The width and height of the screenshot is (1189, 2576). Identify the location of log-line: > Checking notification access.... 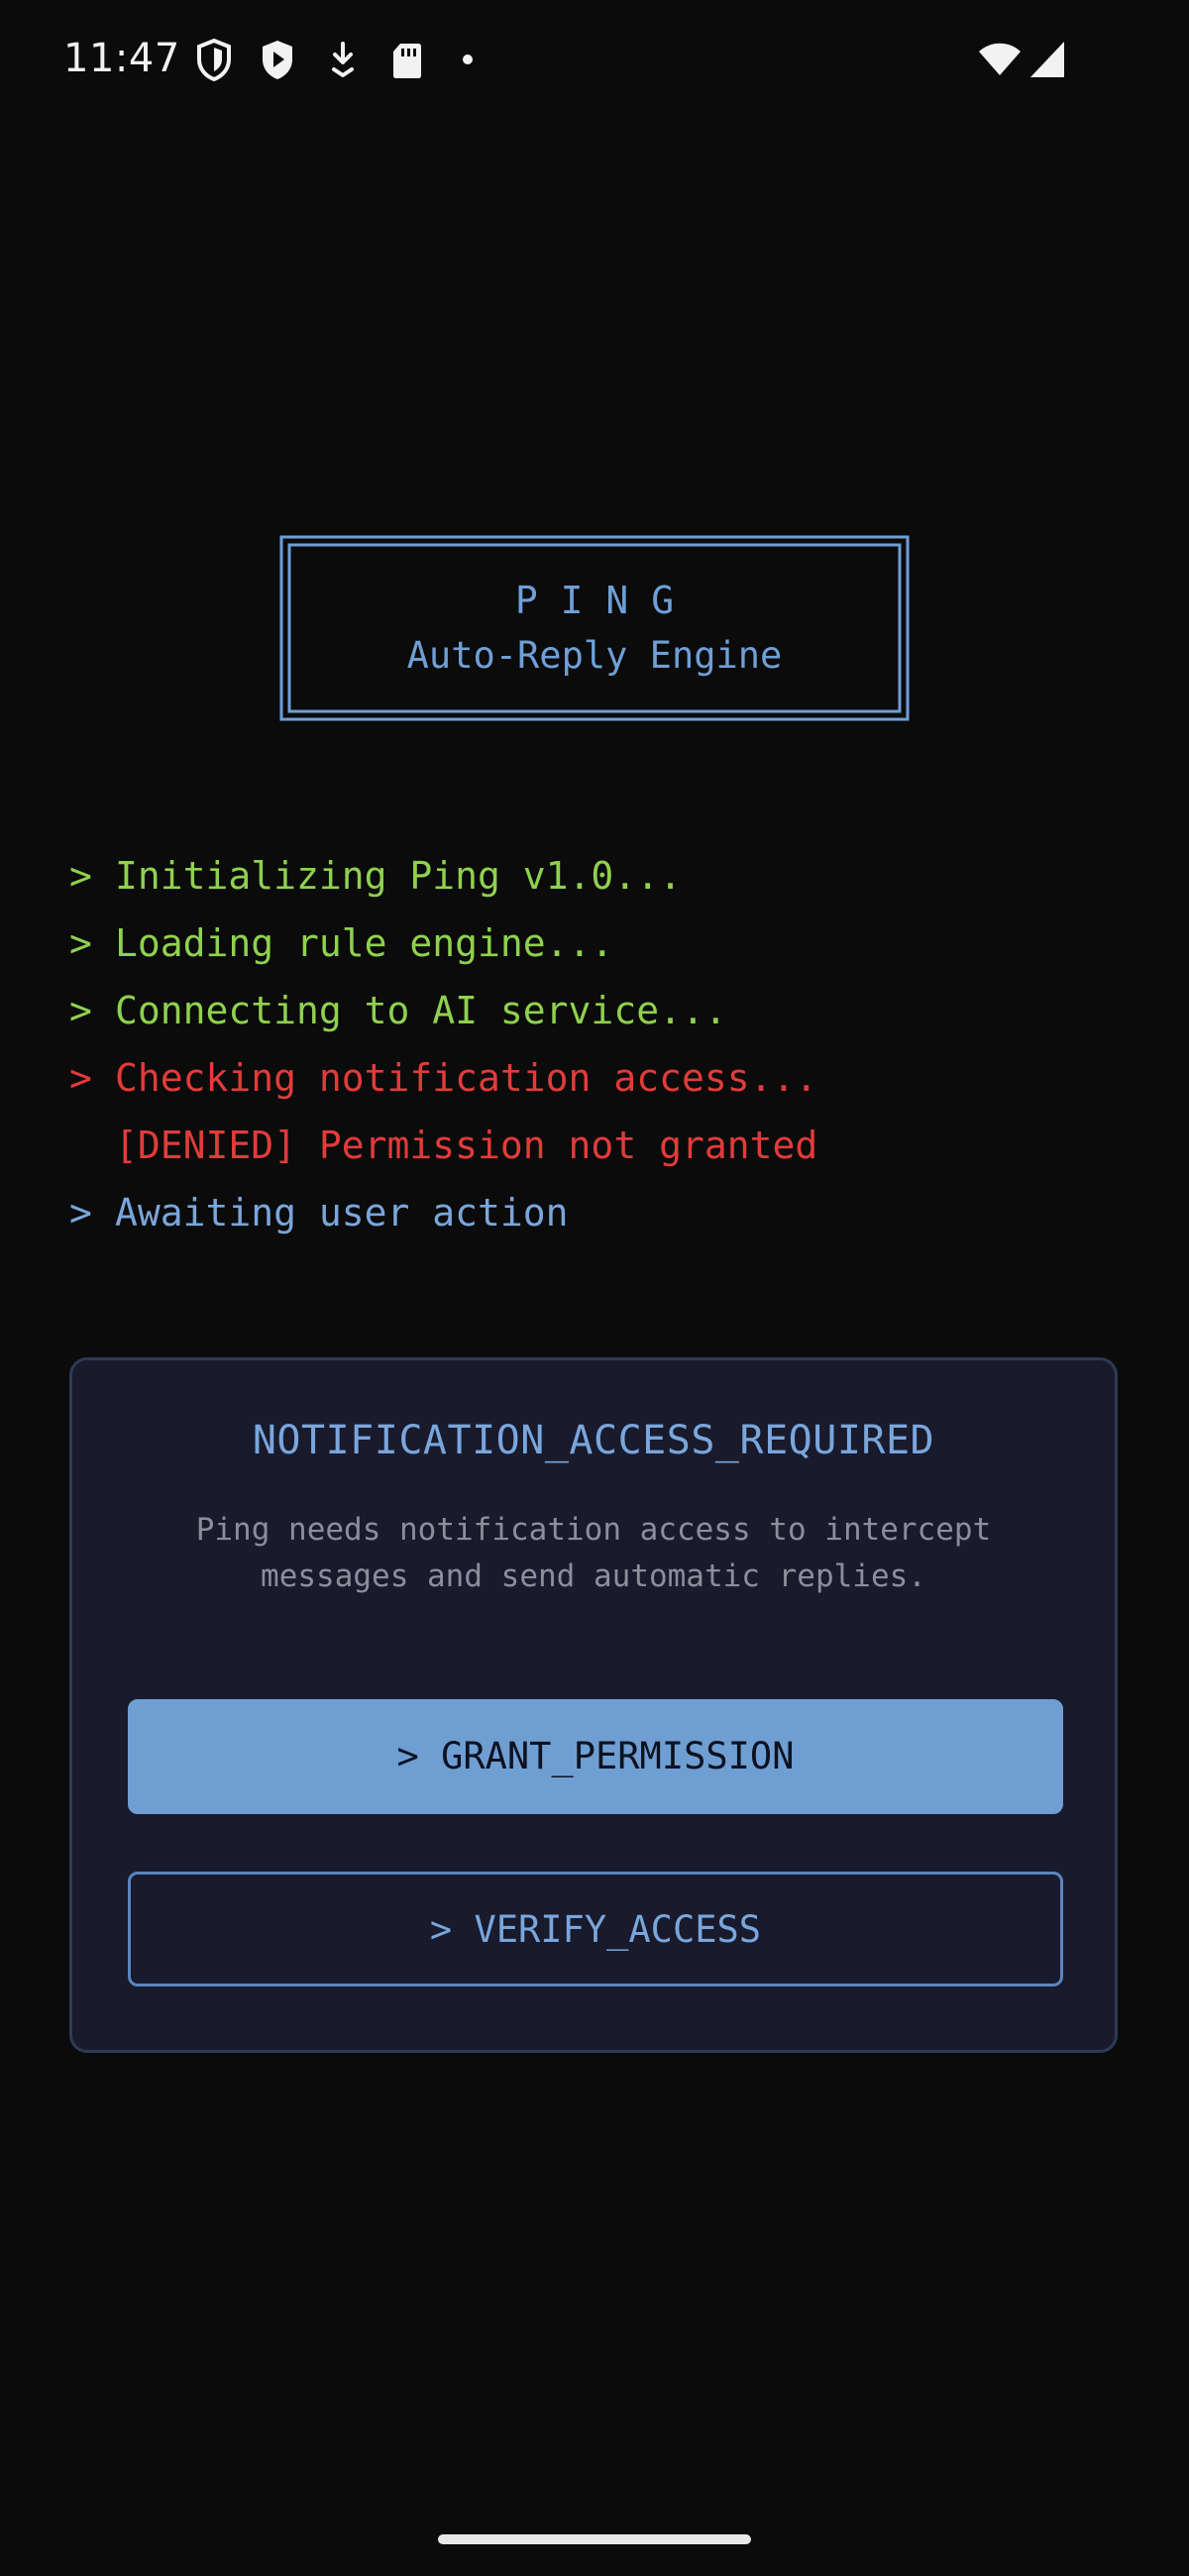
(594, 1078).